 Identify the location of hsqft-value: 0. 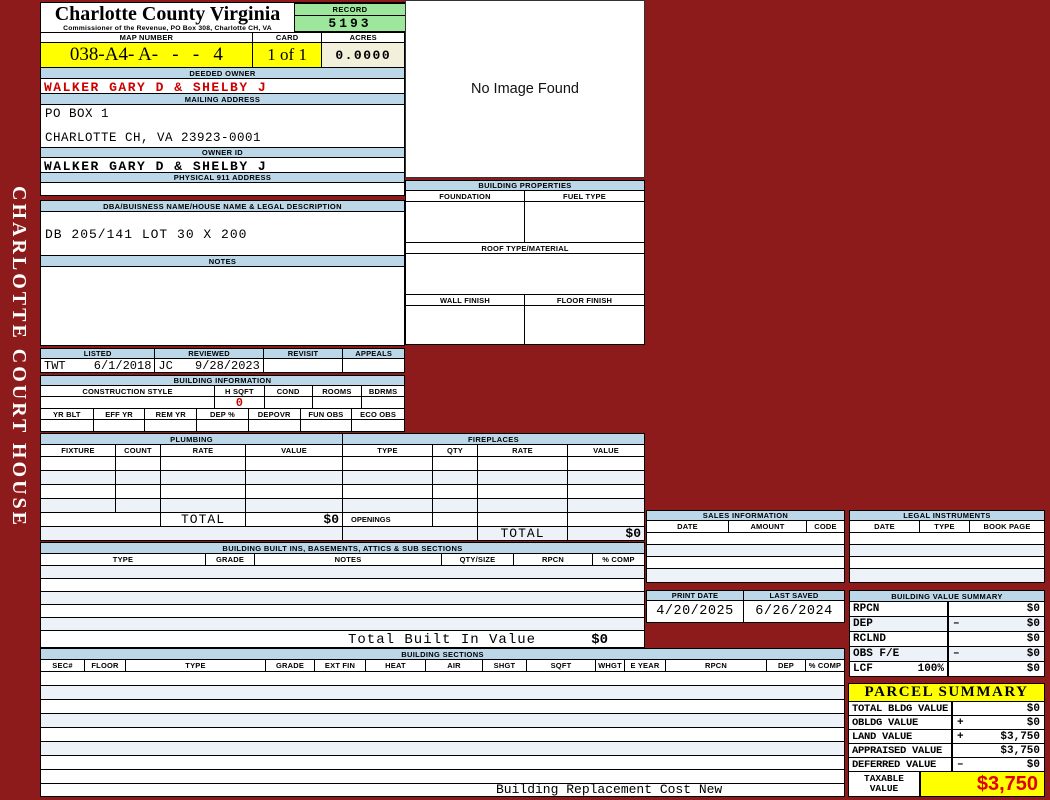
(240, 402).